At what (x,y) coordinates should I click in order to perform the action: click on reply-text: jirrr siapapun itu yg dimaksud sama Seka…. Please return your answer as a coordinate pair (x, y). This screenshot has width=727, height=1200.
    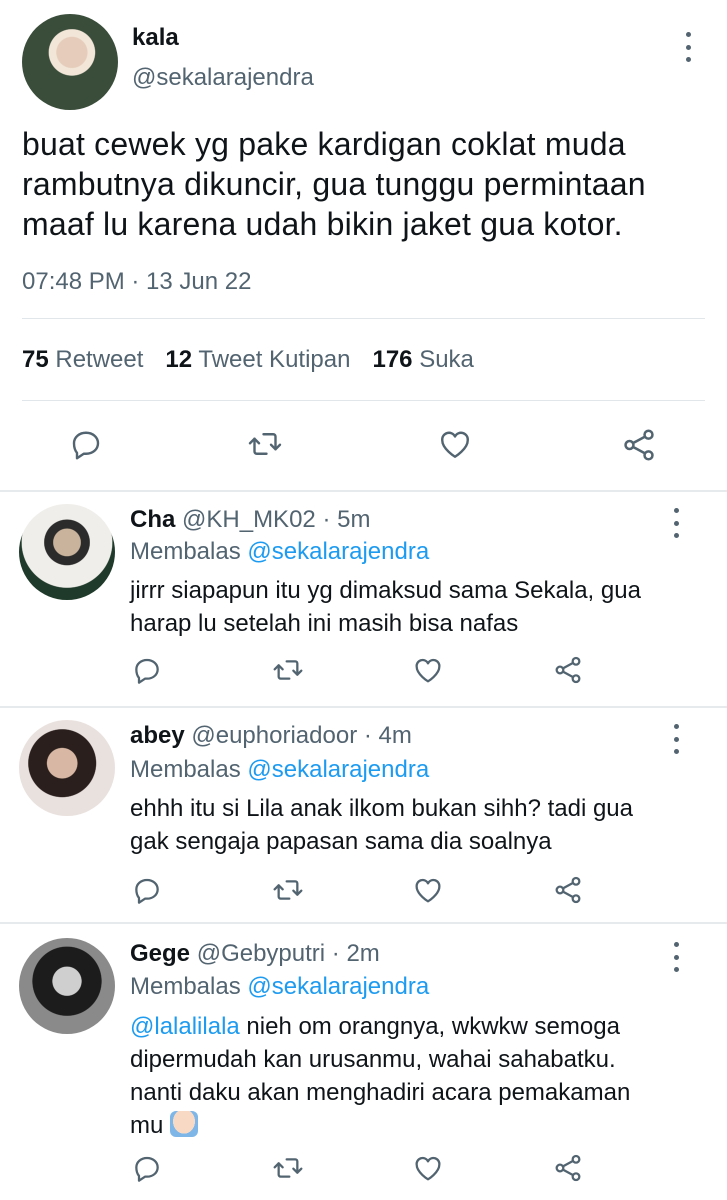
    Looking at the image, I should click on (385, 607).